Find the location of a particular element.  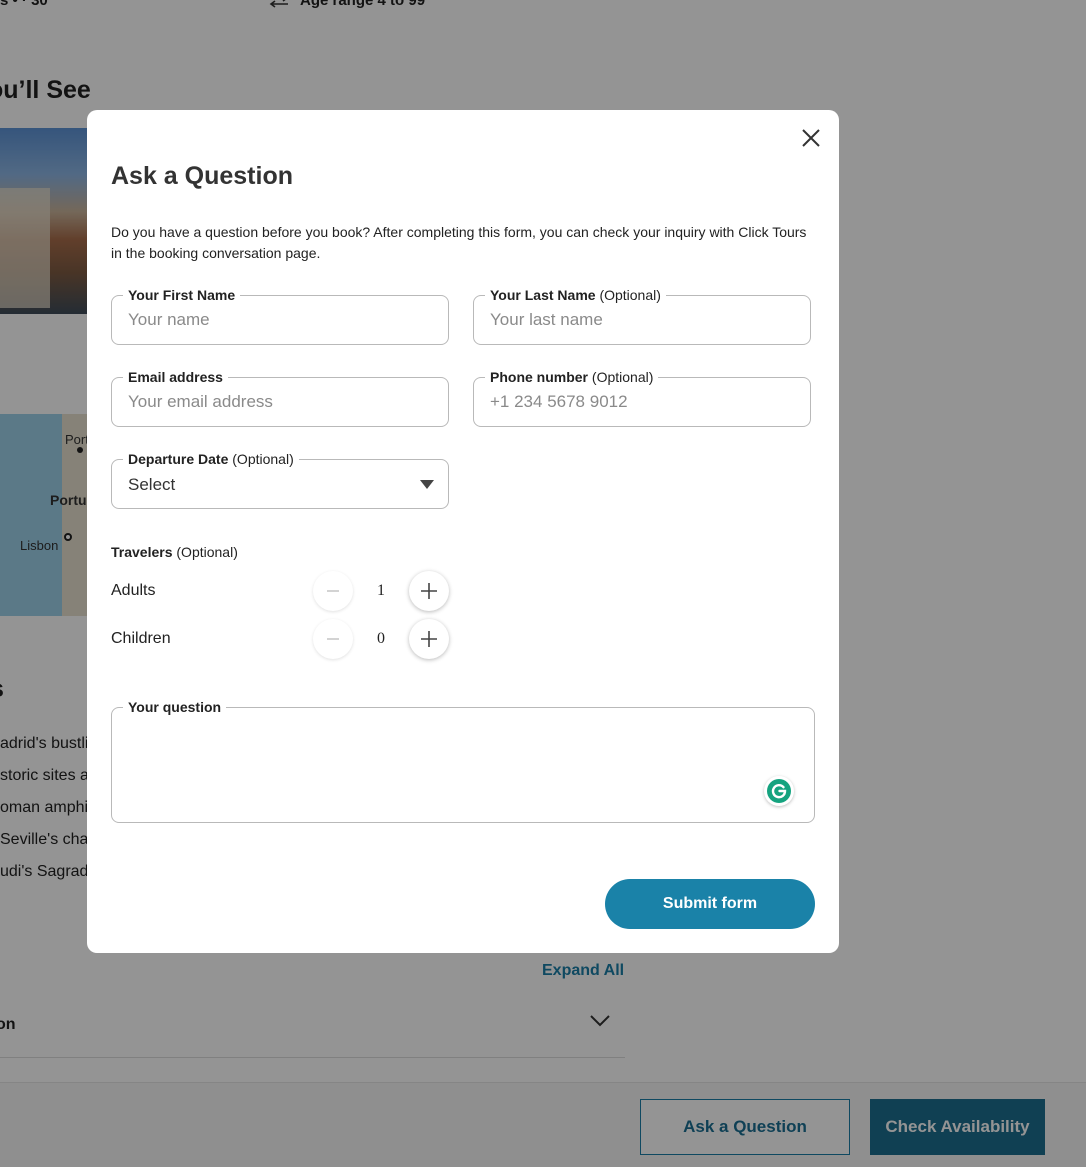

children-decrement-button is located at coordinates (333, 639).